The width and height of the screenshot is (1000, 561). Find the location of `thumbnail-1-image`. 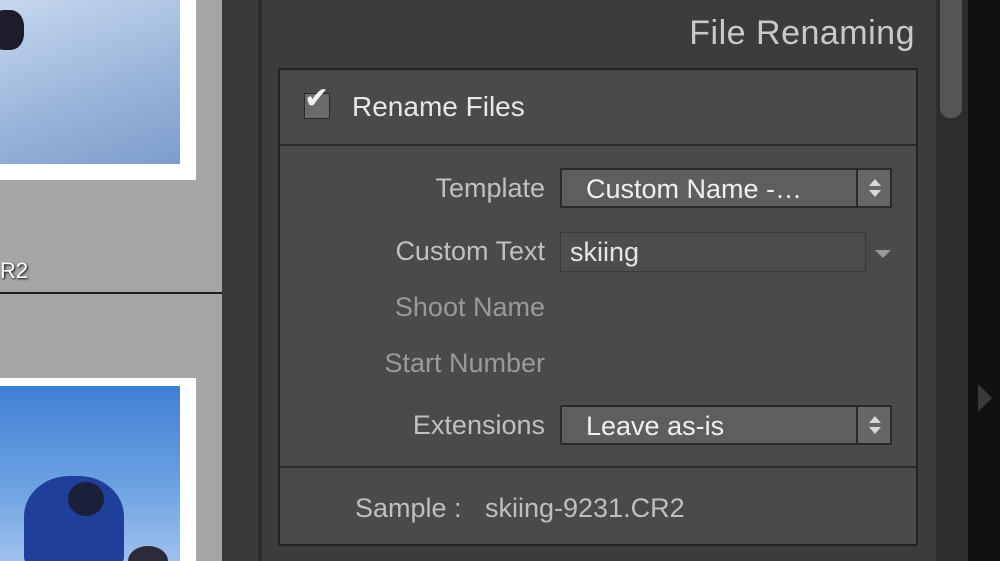

thumbnail-1-image is located at coordinates (90, 82).